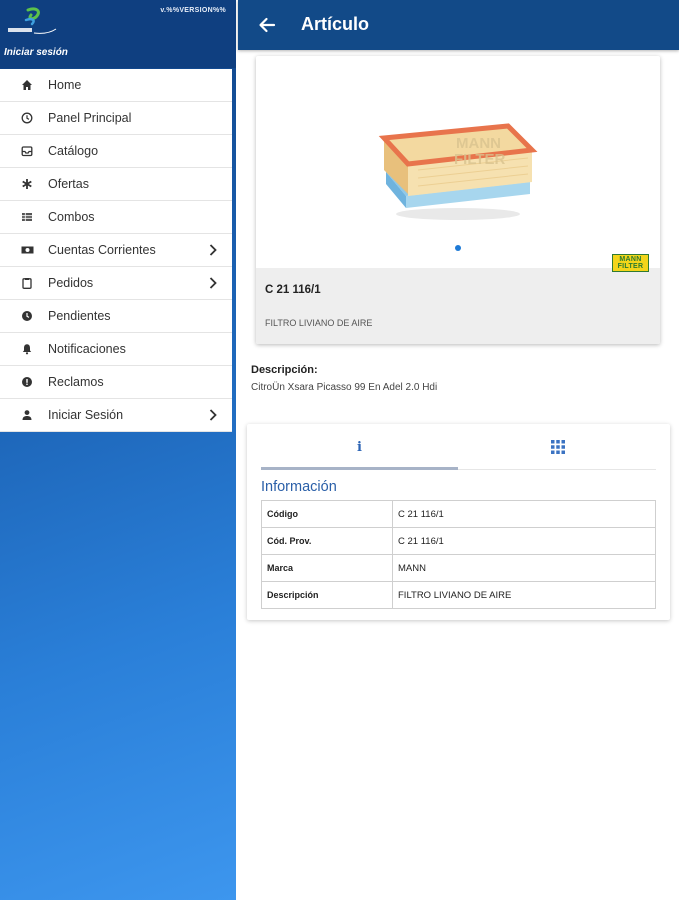  Describe the element at coordinates (116, 217) in the screenshot. I see `menu-item-combos: Combos` at that location.